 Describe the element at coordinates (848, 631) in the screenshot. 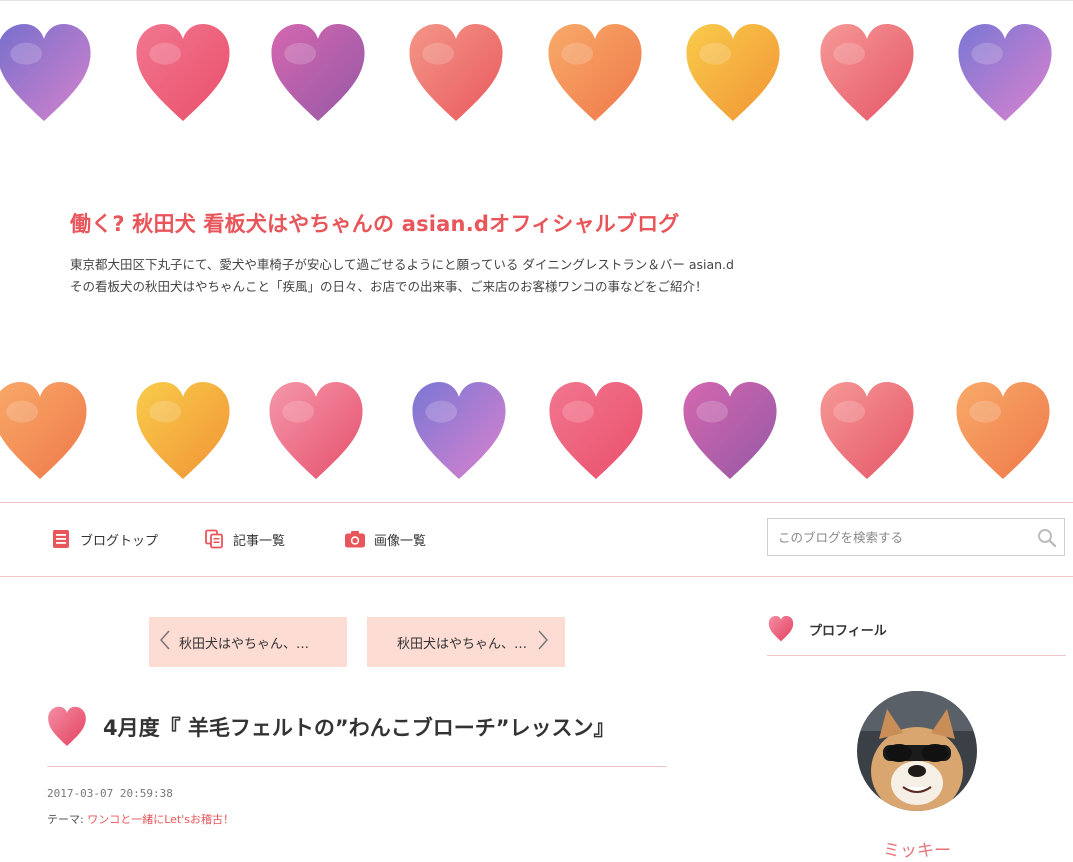

I see `profile-heading: プロフィール` at that location.